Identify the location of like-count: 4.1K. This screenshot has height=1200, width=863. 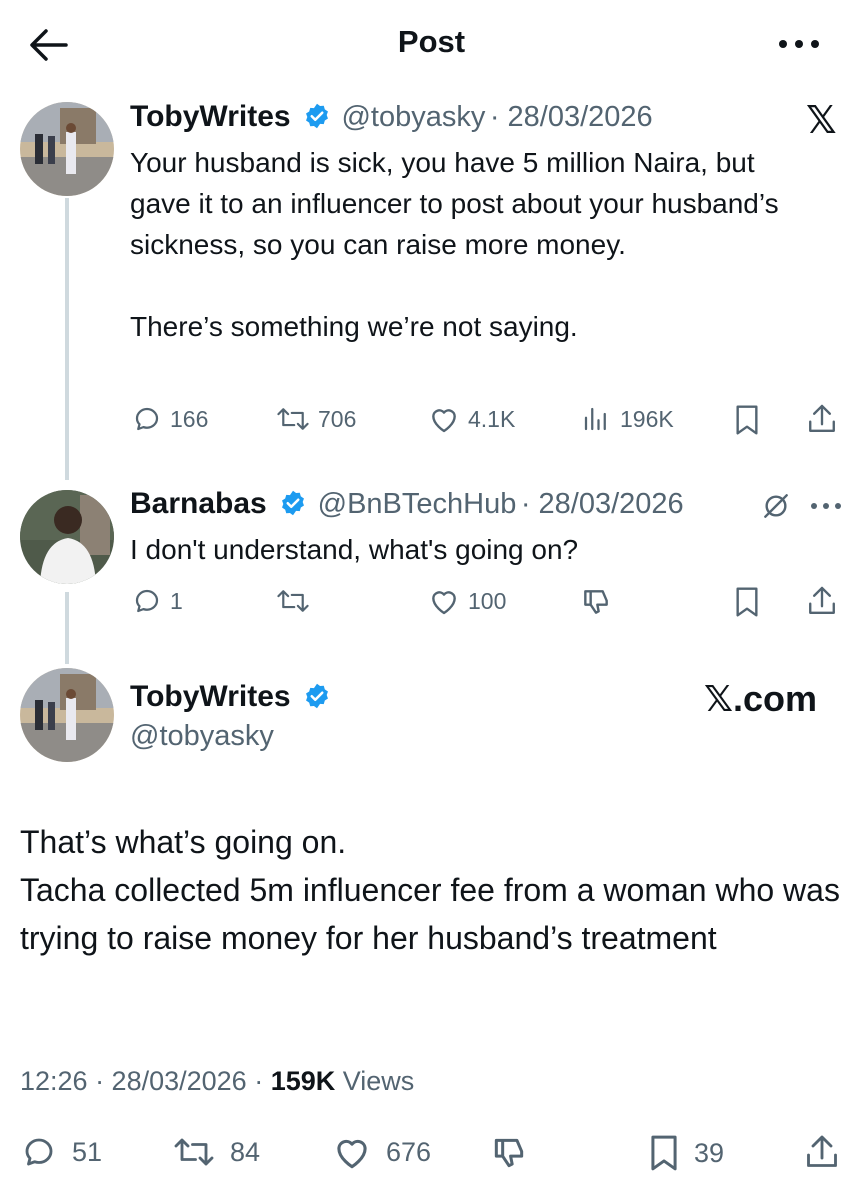
(492, 418).